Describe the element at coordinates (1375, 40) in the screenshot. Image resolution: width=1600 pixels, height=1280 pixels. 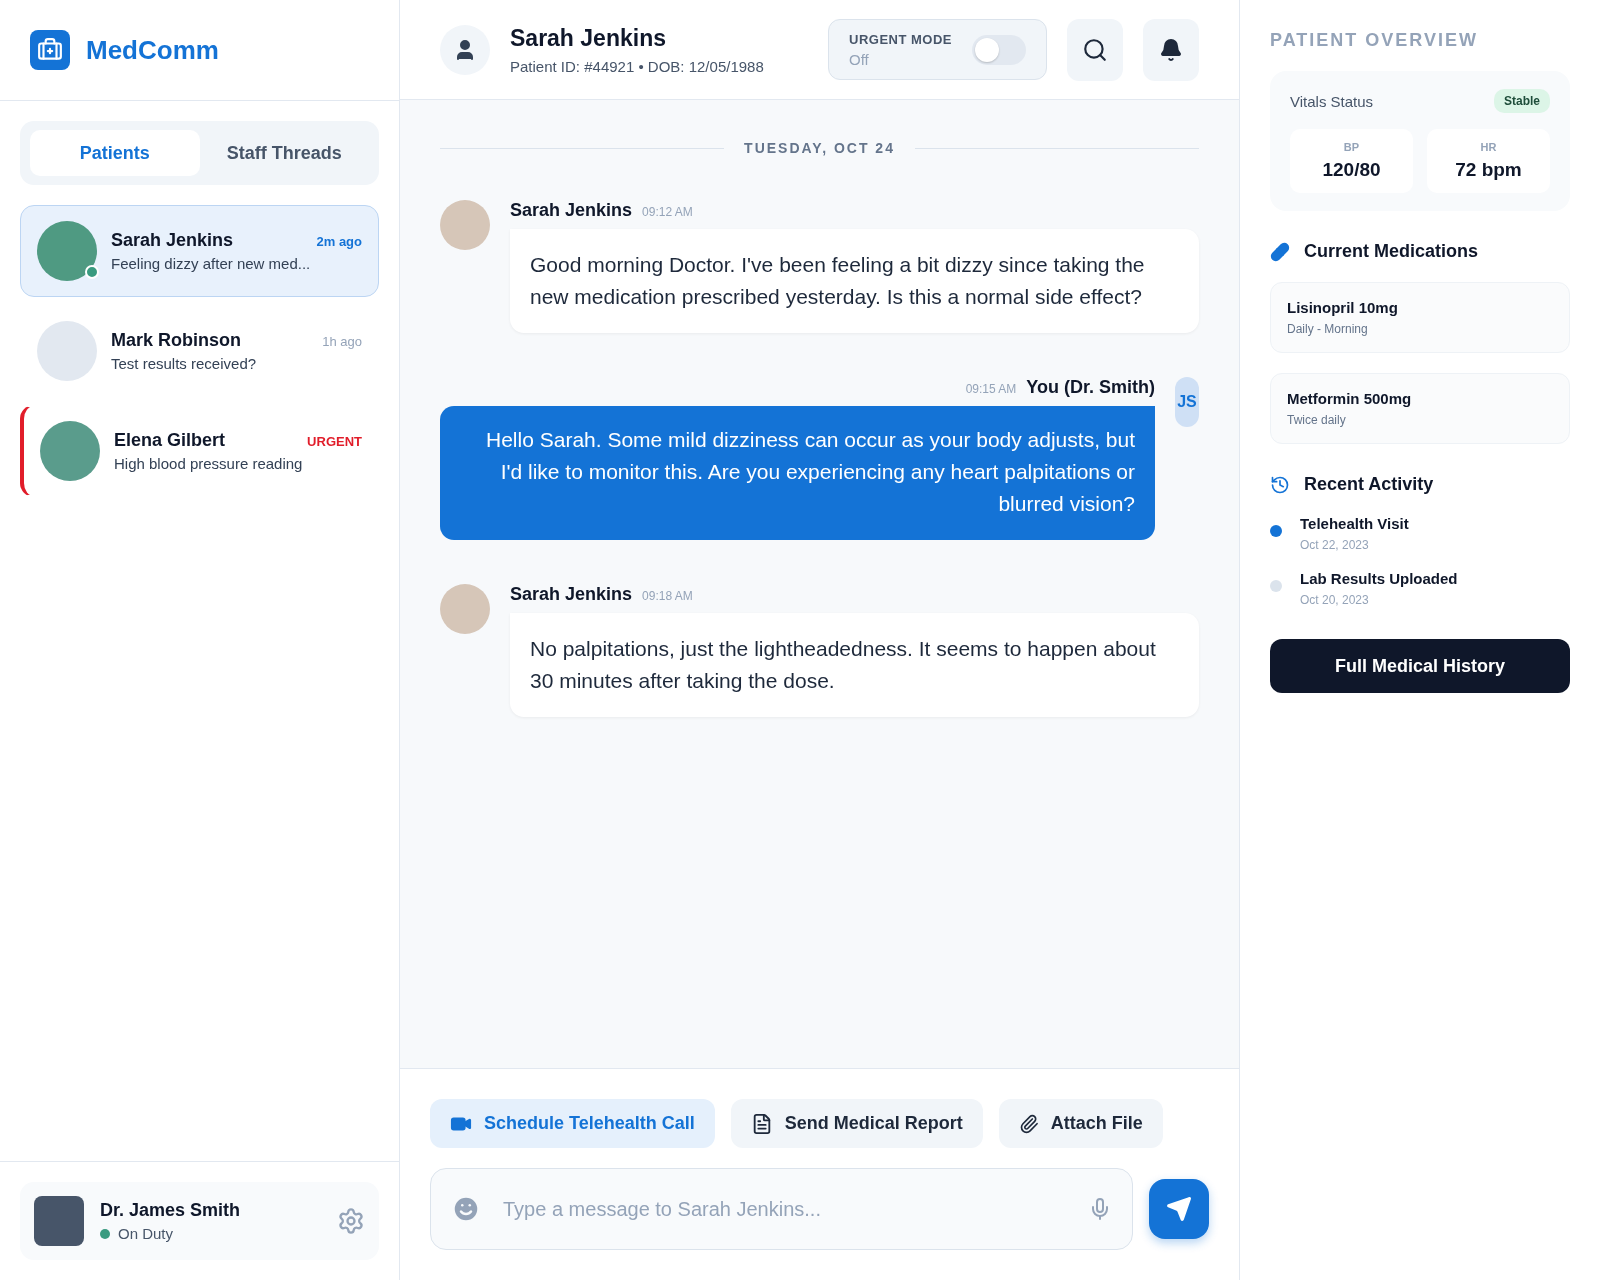
I see `section-title: PATIENT OVERVIEW` at that location.